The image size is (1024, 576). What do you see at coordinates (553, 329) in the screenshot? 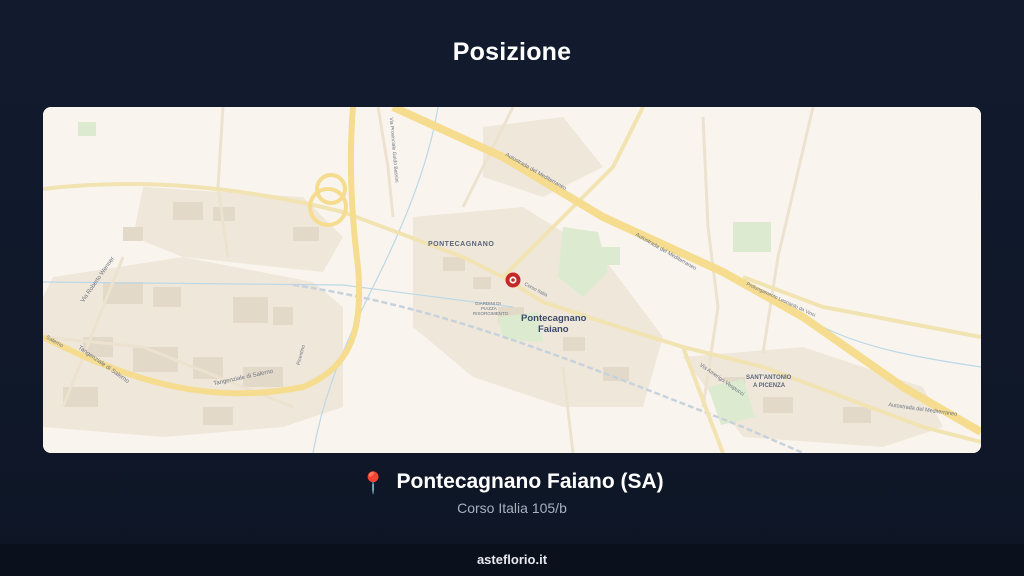
I see `label-city-name-2: Faiano` at bounding box center [553, 329].